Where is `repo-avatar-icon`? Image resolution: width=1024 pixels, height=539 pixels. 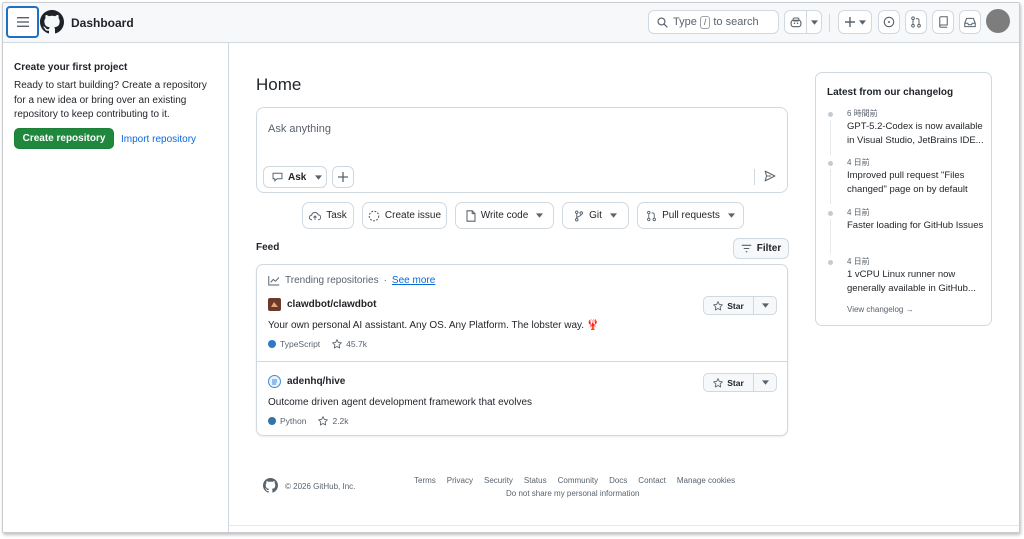 repo-avatar-icon is located at coordinates (274, 304).